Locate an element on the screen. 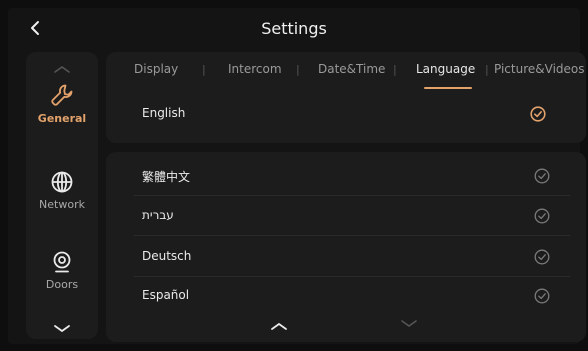  language-label: 繁體中文 is located at coordinates (166, 177).